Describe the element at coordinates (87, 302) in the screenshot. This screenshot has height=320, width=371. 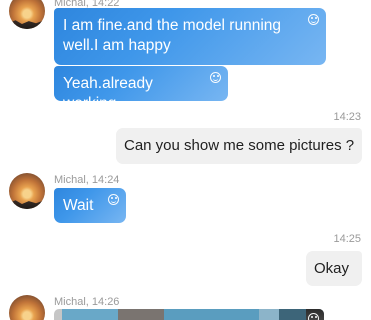
I see `message-meta: Michal, 14:26` at that location.